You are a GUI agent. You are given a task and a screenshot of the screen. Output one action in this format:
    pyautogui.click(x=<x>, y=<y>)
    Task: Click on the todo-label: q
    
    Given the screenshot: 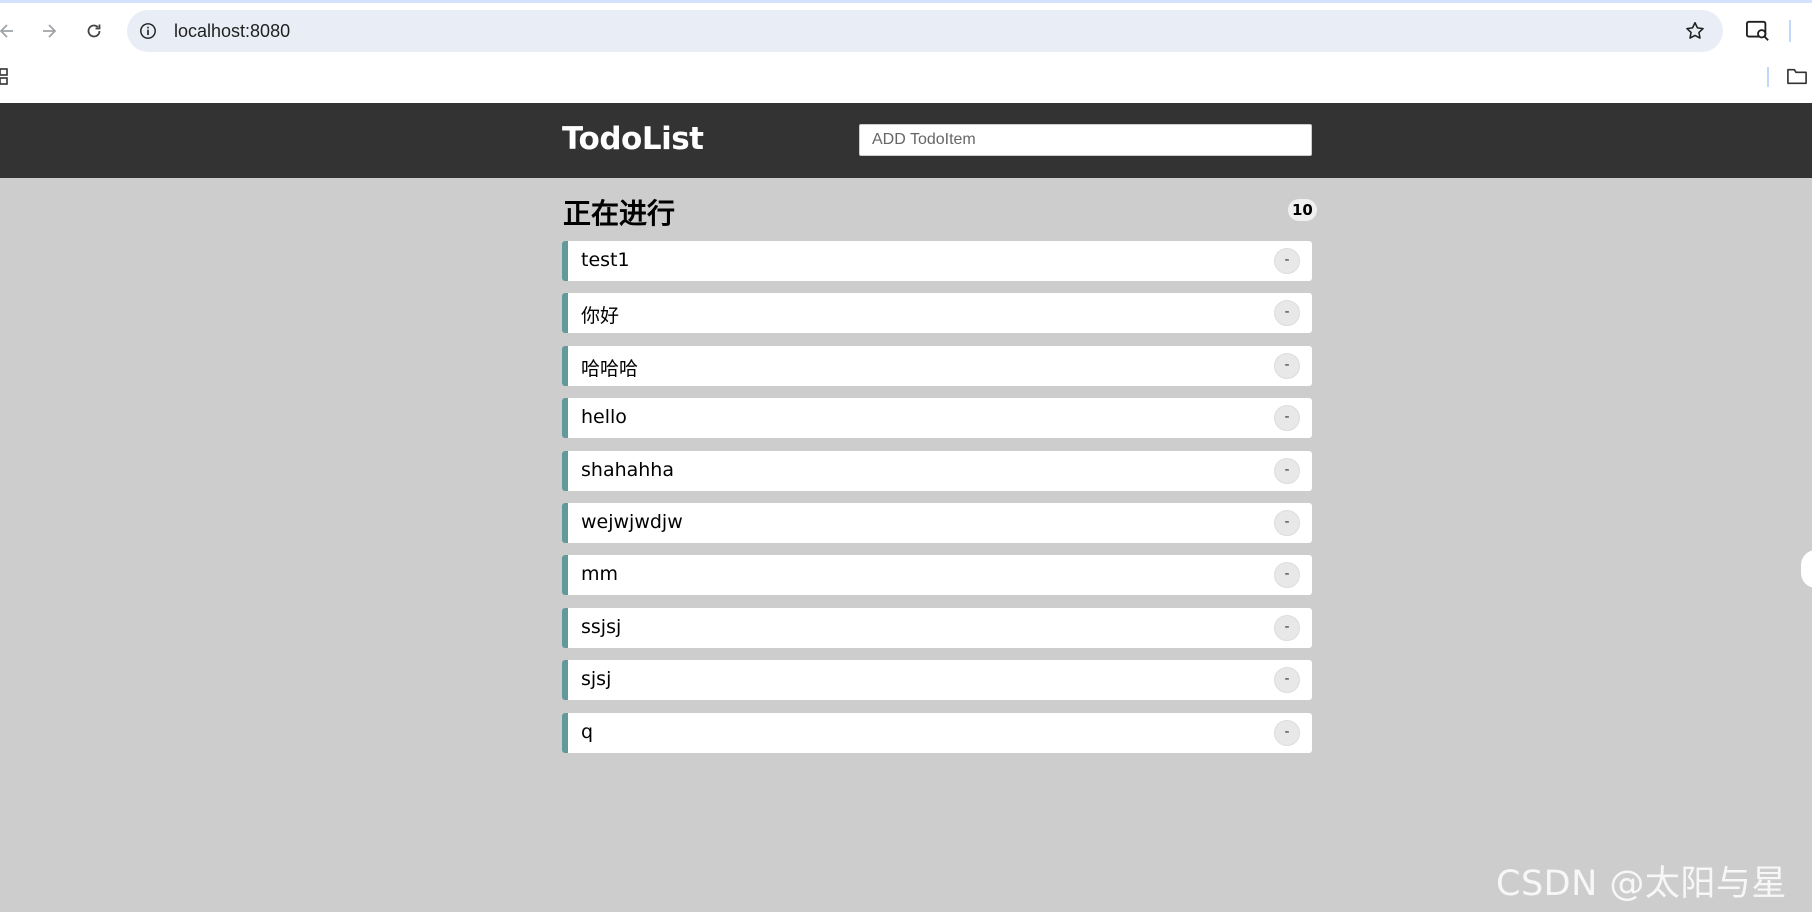 What is the action you would take?
    pyautogui.click(x=587, y=732)
    